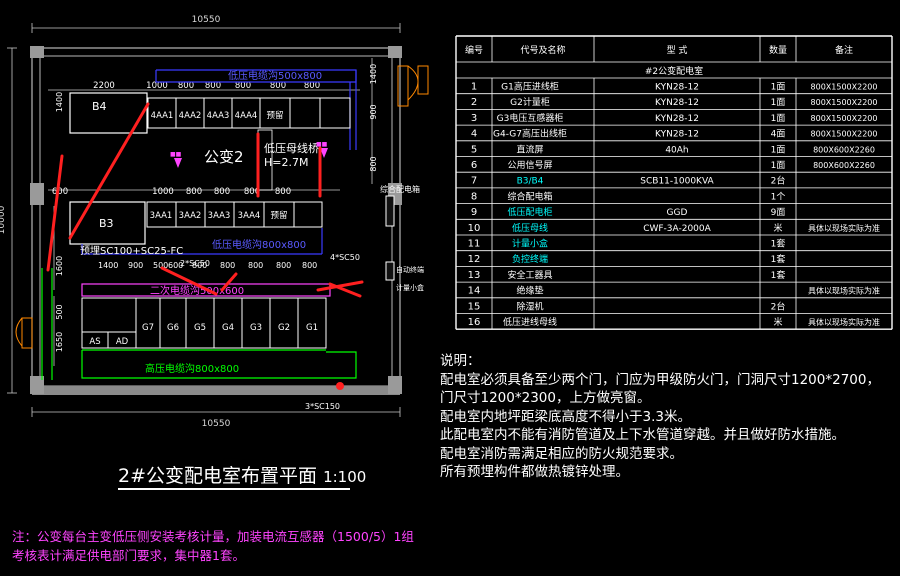  Describe the element at coordinates (474, 228) in the screenshot. I see `table-cell-no: 10` at that location.